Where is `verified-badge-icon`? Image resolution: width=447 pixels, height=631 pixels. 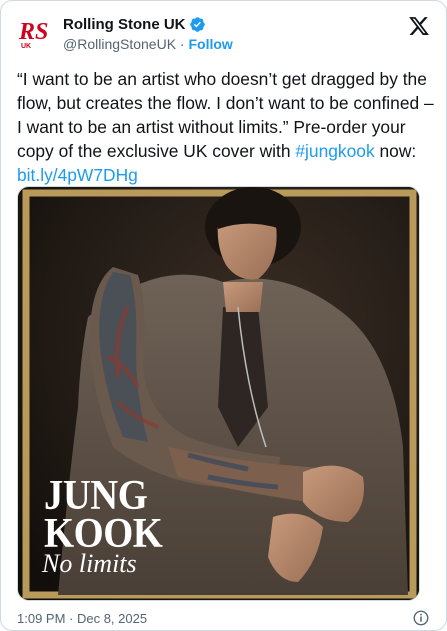
verified-badge-icon is located at coordinates (197, 24).